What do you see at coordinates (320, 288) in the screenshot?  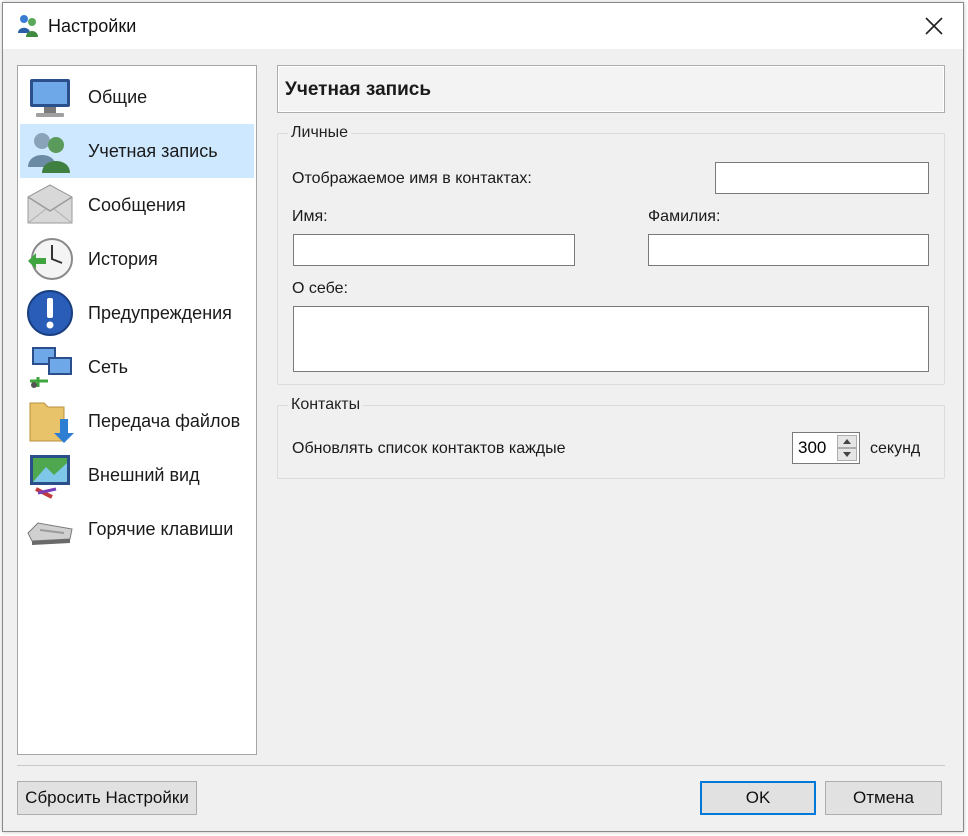 I see `about-label: О себе:` at bounding box center [320, 288].